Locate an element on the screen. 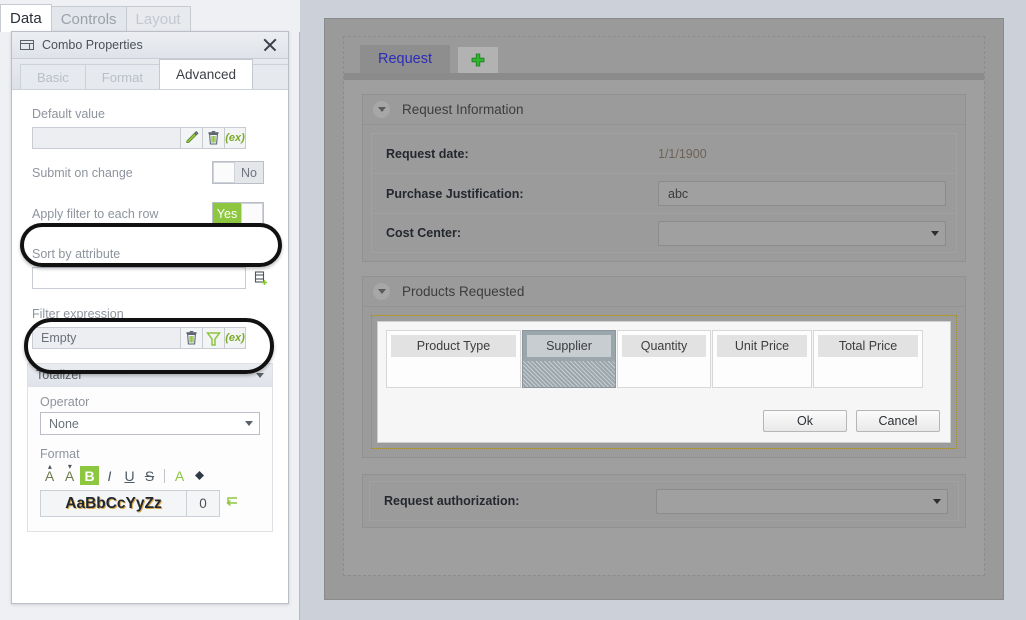 This screenshot has width=1026, height=620. format-preview-row: AaBbCcYyZz 0 is located at coordinates (150, 503).